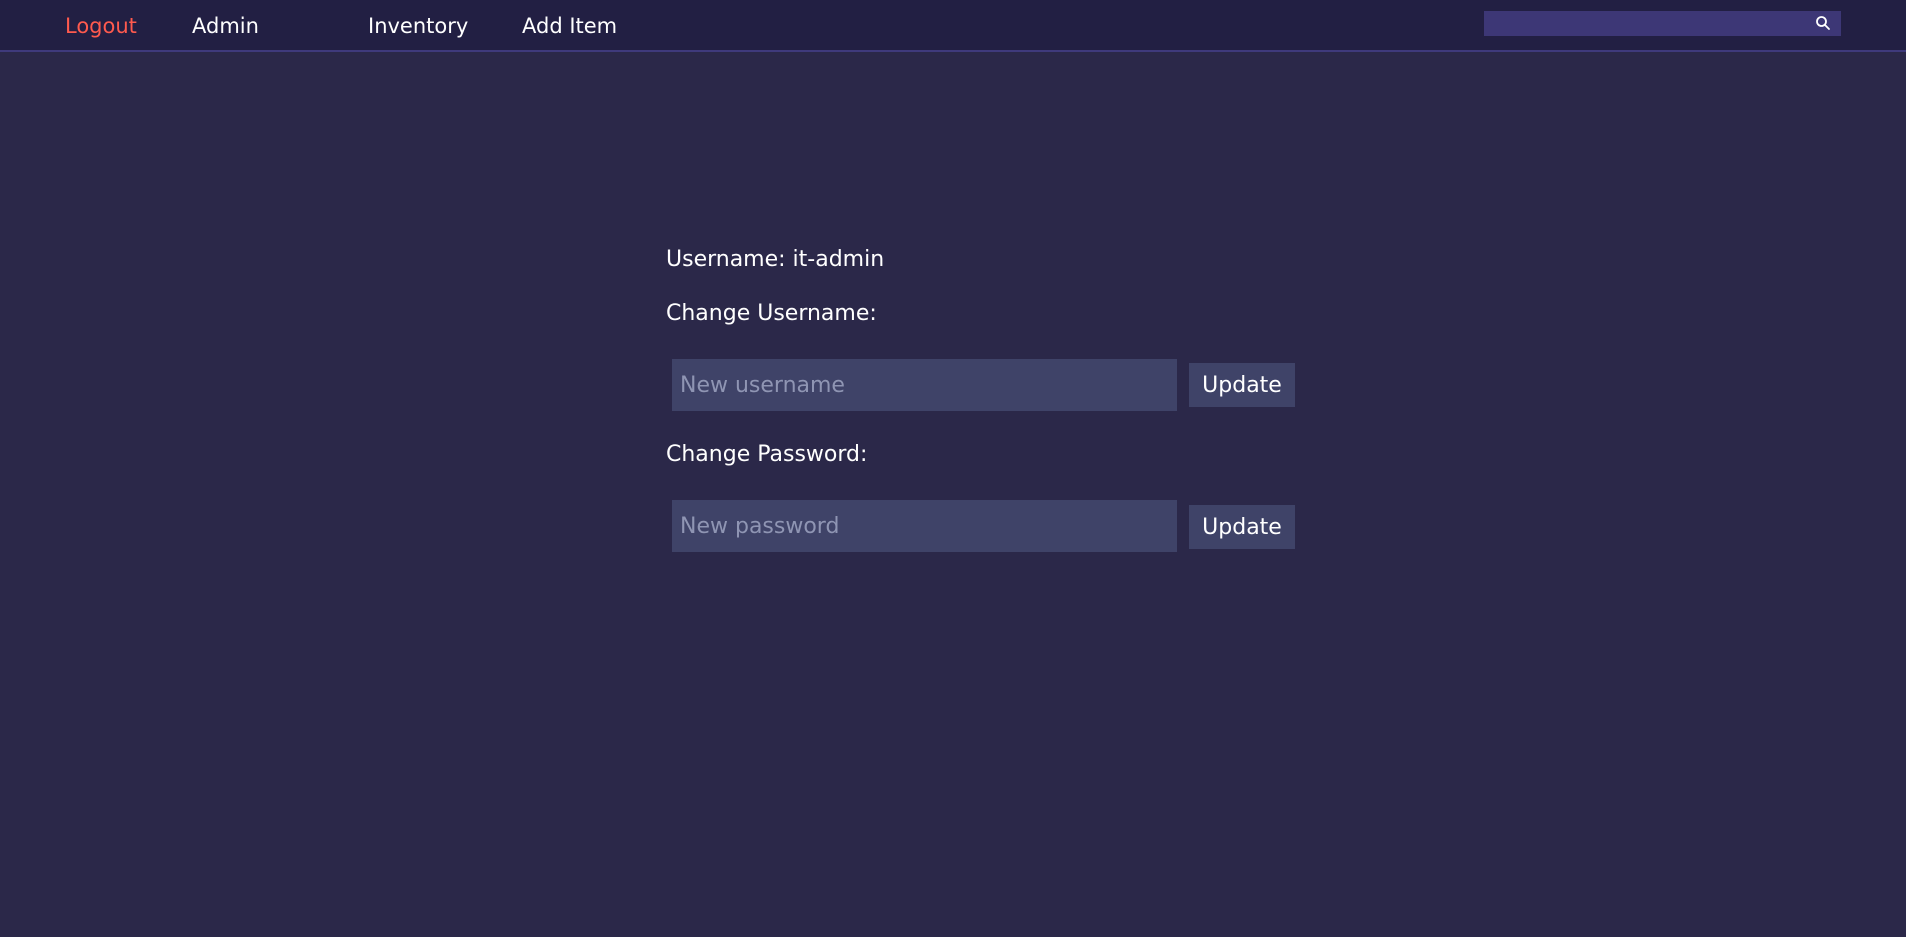 The image size is (1906, 937). What do you see at coordinates (924, 526) in the screenshot?
I see `new-password-input` at bounding box center [924, 526].